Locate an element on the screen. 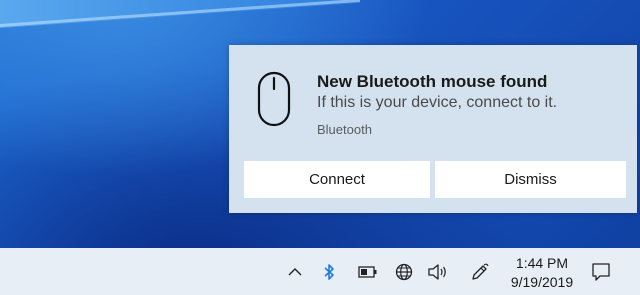 This screenshot has height=295, width=640. battery-tray-button is located at coordinates (368, 271).